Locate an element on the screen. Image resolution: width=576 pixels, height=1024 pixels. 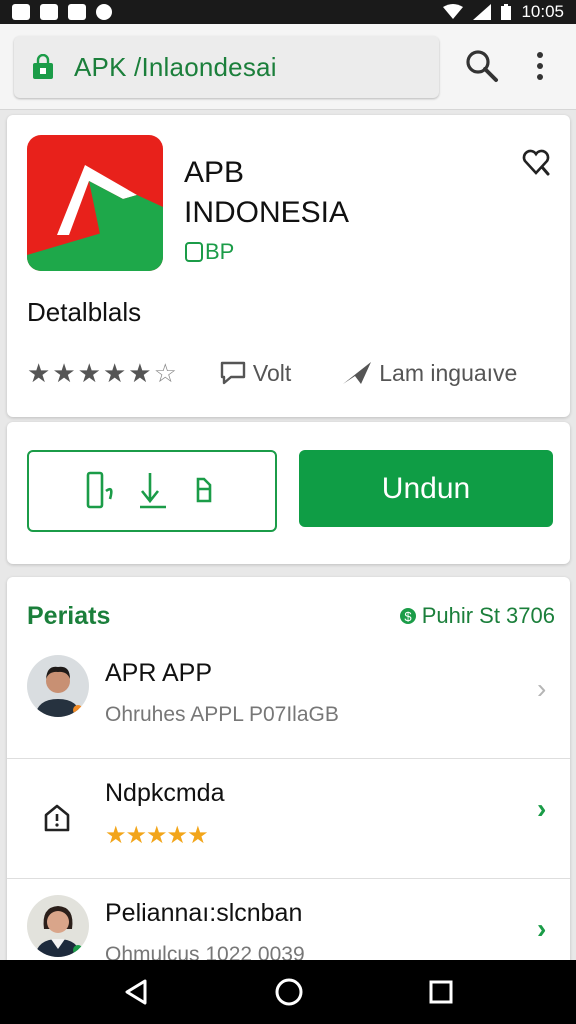
notification-icons is located at coordinates (62, 12).